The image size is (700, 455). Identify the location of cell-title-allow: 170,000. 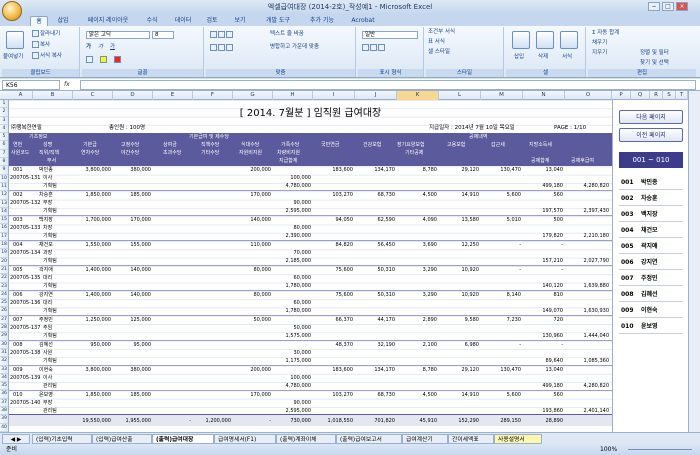
(252, 395).